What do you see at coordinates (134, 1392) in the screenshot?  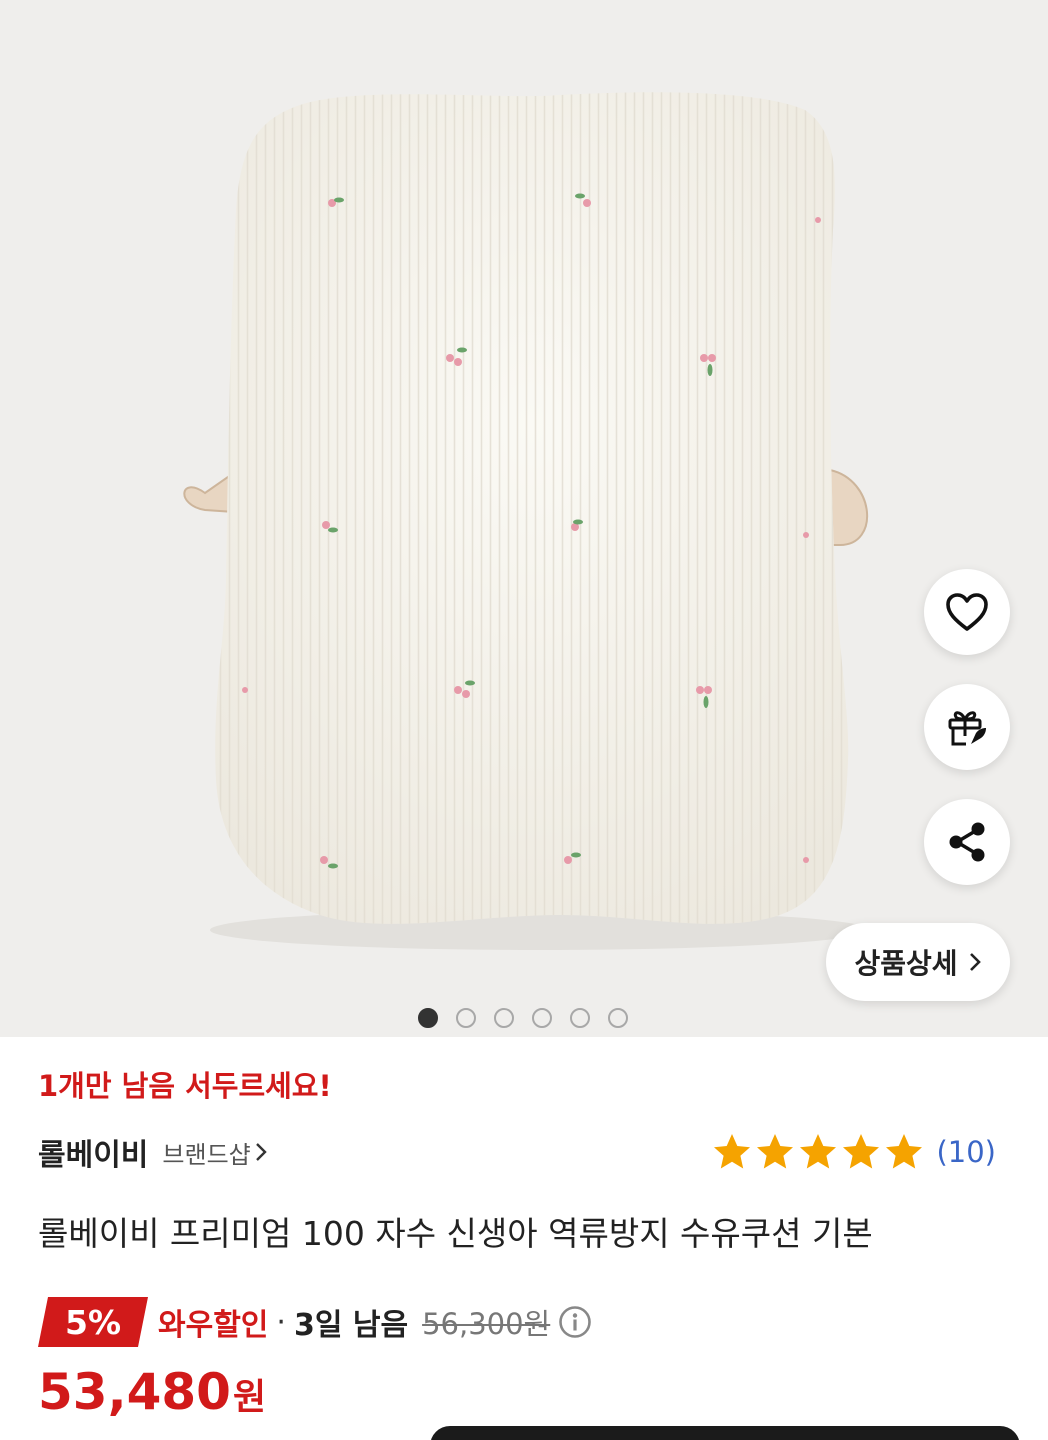 I see `sale-price-amount: 53,480` at bounding box center [134, 1392].